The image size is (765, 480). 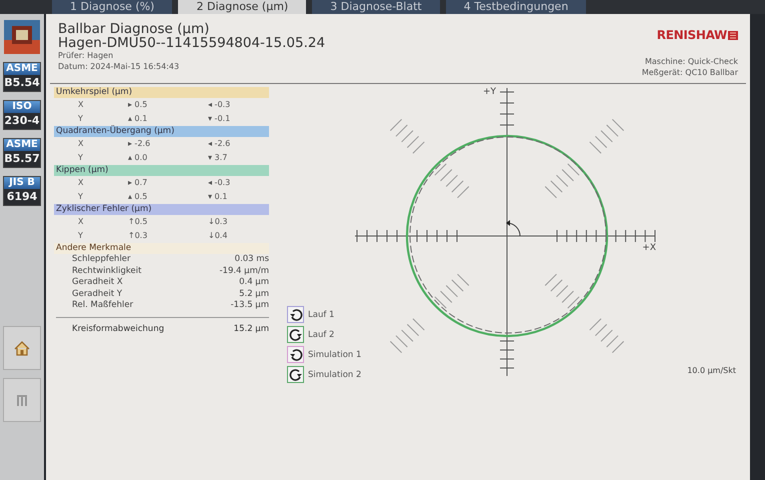 I want to click on standard-button: JIS B 6194, so click(x=22, y=191).